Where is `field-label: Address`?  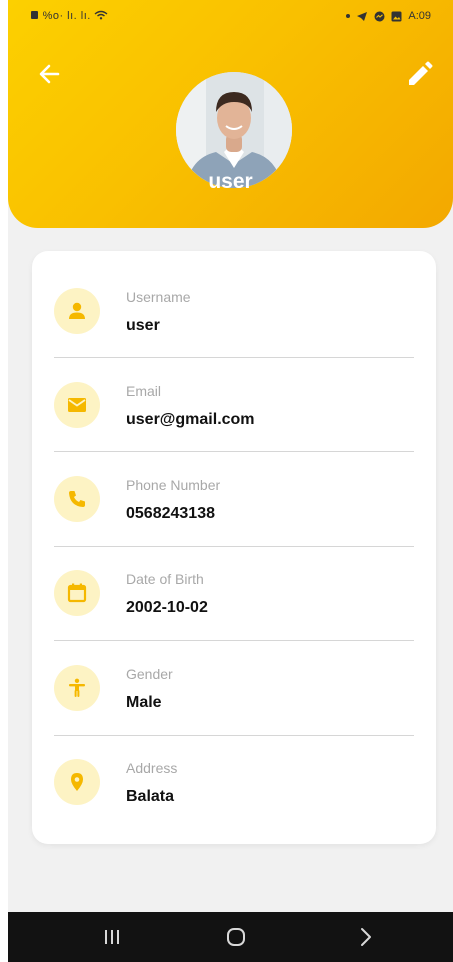
field-label: Address is located at coordinates (152, 768).